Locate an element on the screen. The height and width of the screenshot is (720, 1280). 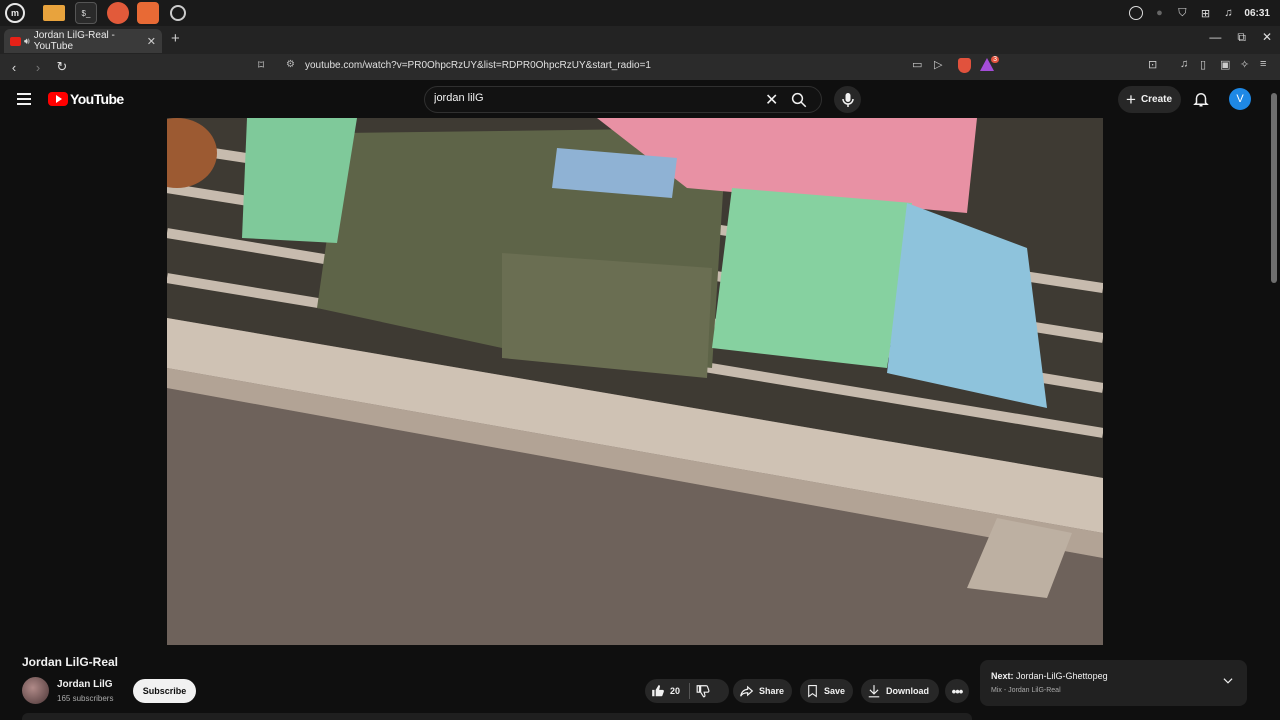
media-icon: ♫ is located at coordinates (1184, 64).